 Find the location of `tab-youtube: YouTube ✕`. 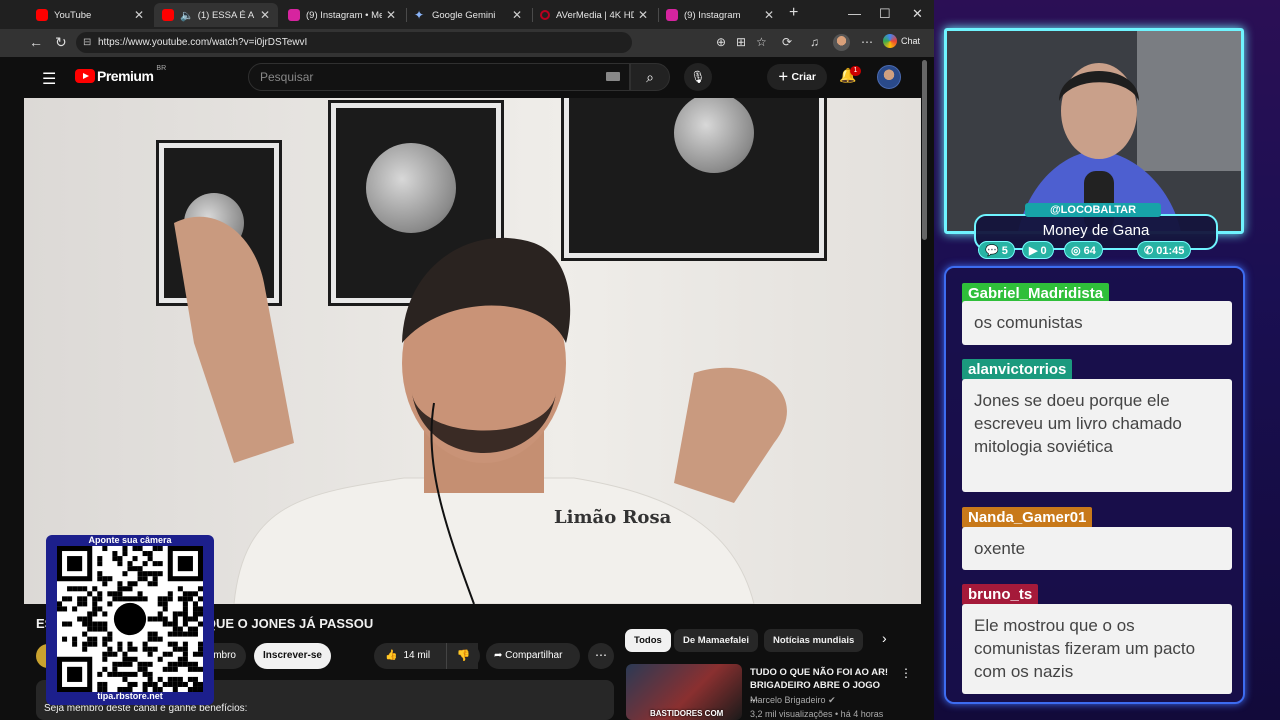

tab-youtube: YouTube ✕ is located at coordinates (90, 15).